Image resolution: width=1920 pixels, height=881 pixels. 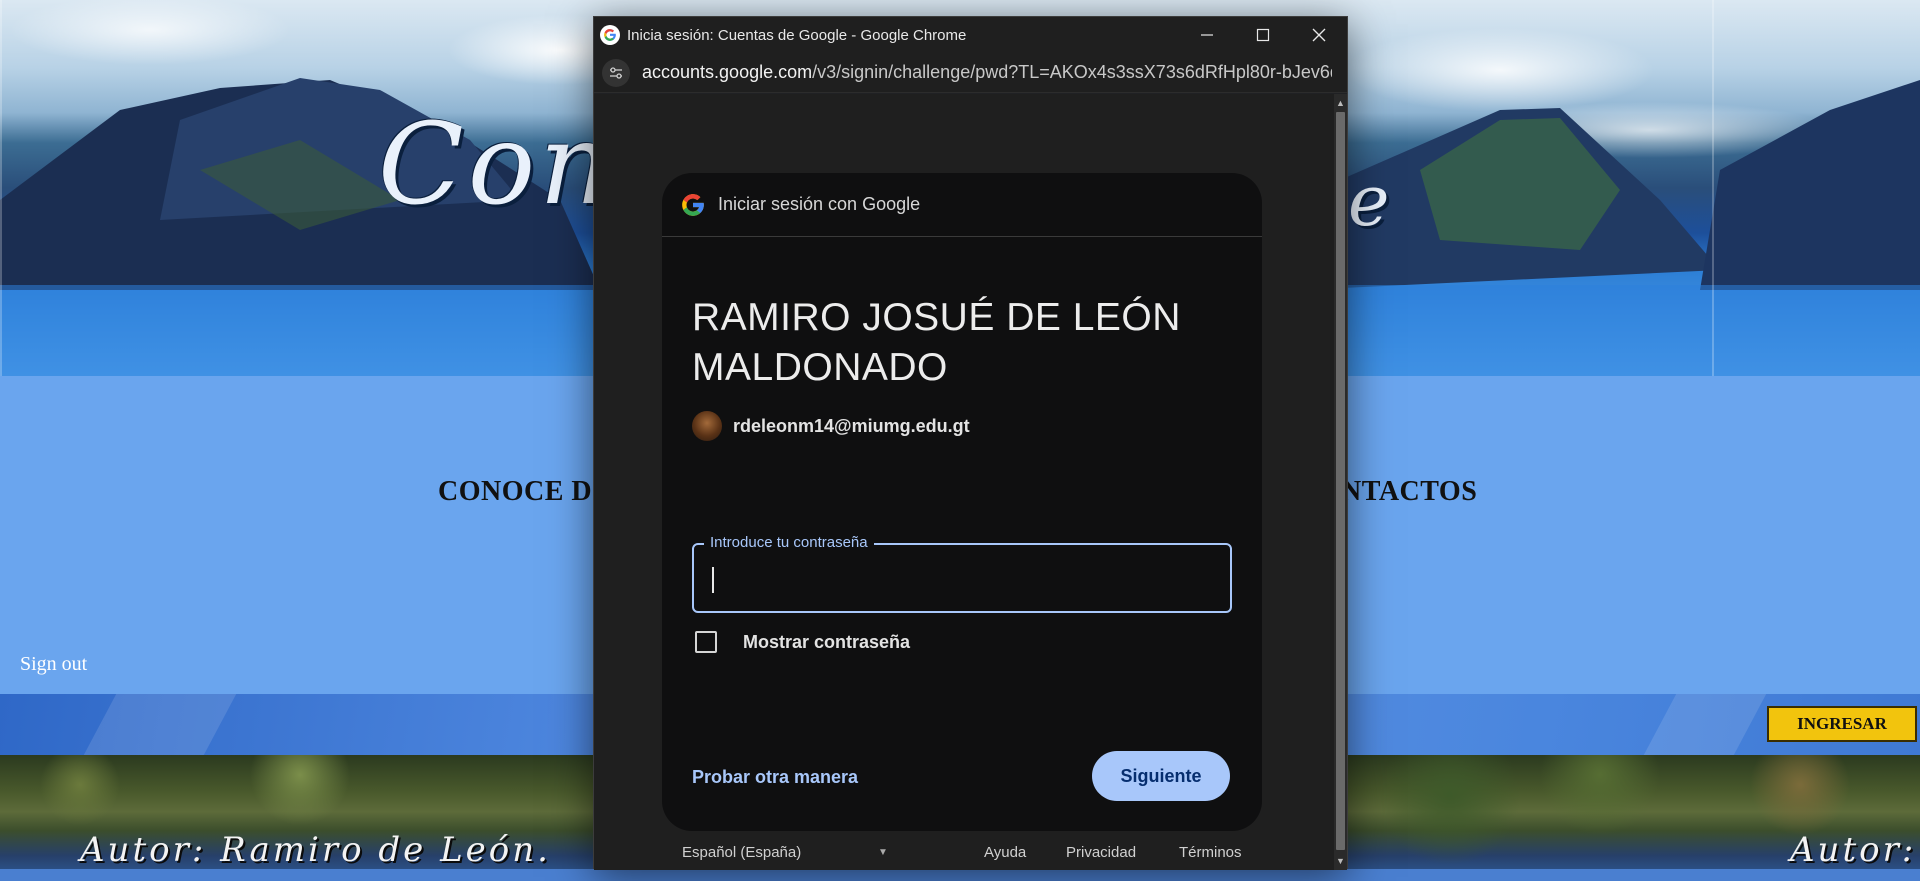 I want to click on chevron-down-icon: ▼, so click(x=883, y=852).